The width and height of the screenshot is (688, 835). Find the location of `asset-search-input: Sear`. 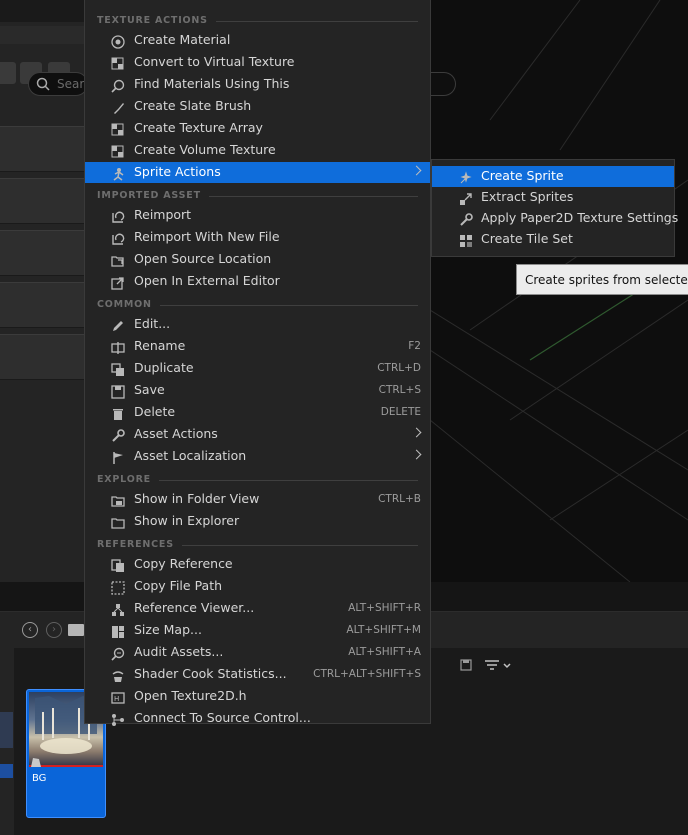

asset-search-input: Sear is located at coordinates (58, 84).